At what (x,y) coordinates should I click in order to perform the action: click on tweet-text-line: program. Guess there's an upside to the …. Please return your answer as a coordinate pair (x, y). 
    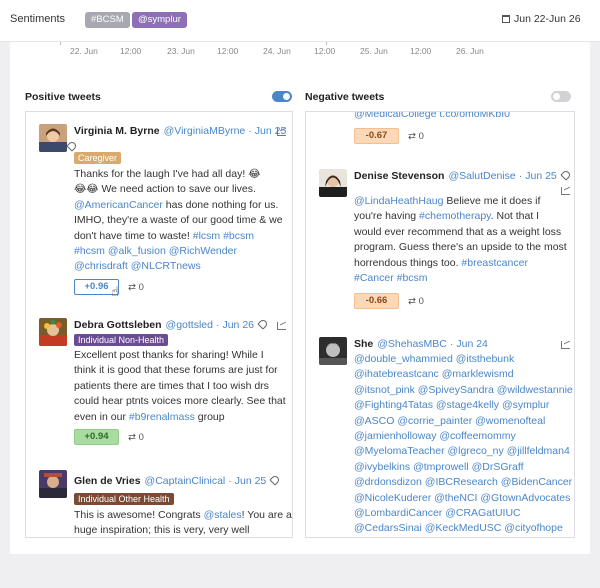
    Looking at the image, I should click on (463, 247).